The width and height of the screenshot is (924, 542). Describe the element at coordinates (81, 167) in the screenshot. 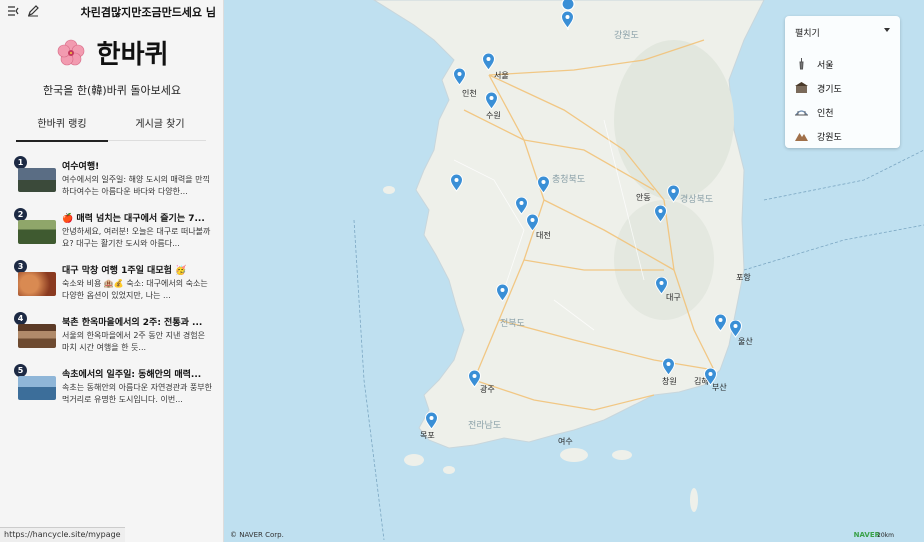

I see `post-title: 여수여행!` at that location.